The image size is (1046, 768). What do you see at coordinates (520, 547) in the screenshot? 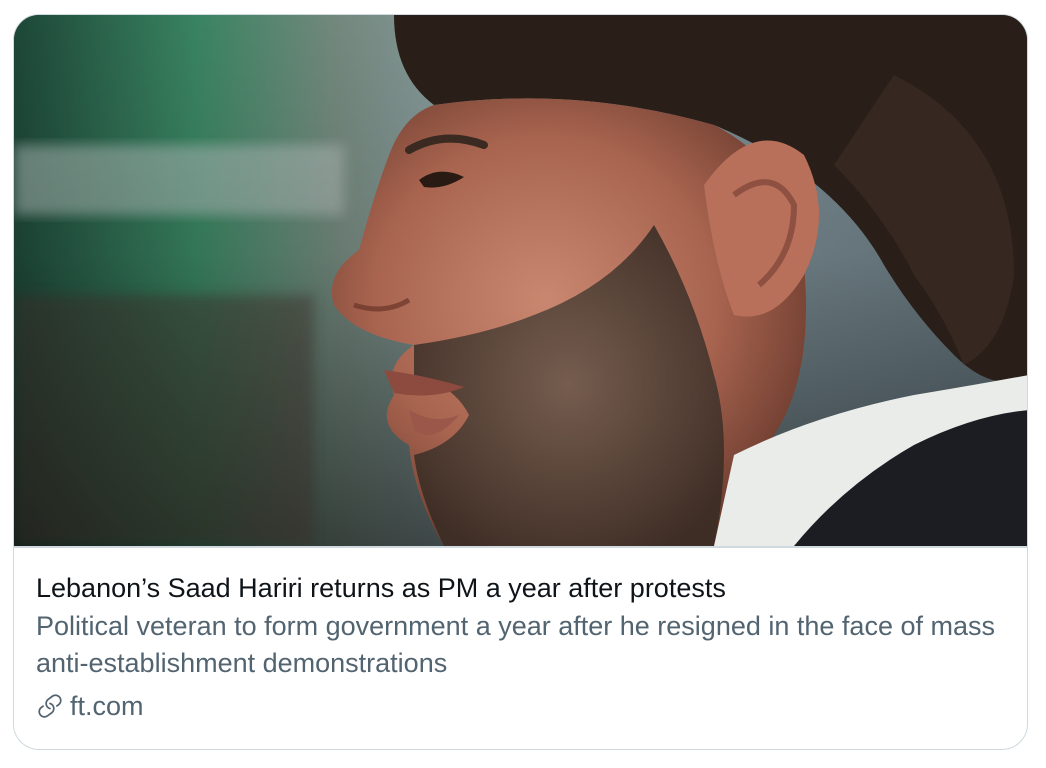
I see `card-divider` at bounding box center [520, 547].